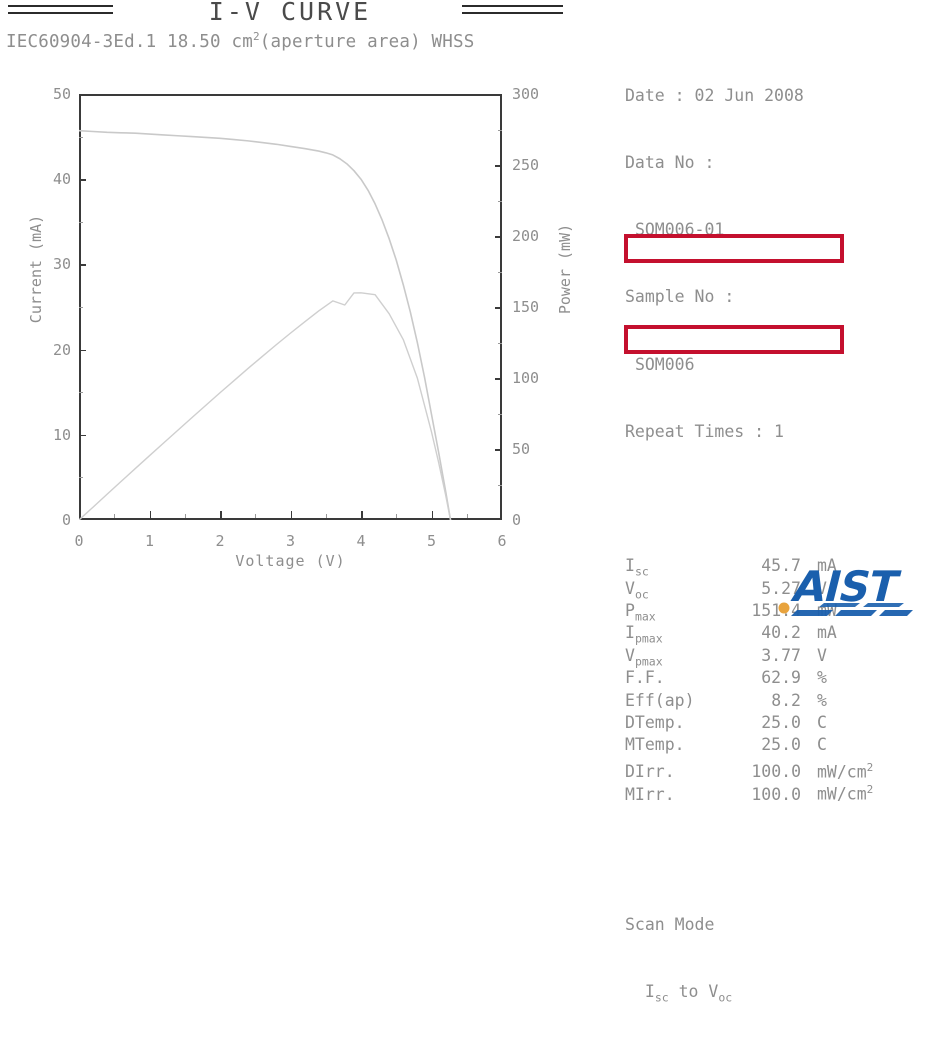  What do you see at coordinates (641, 571) in the screenshot?
I see `param-key-subscript: sc` at bounding box center [641, 571].